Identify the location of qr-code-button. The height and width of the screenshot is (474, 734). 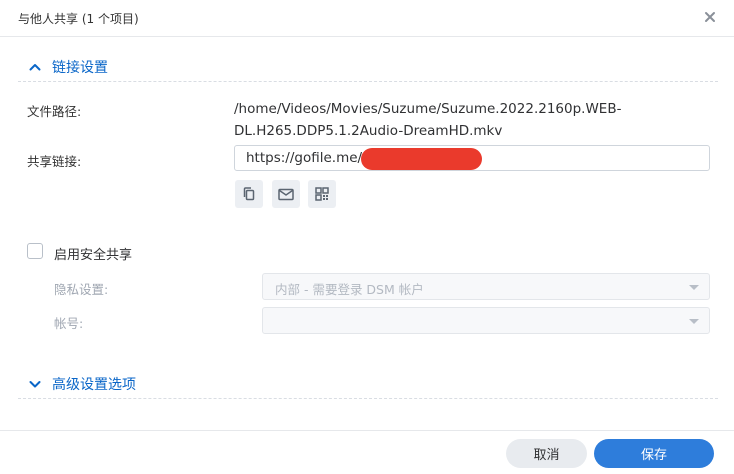
(322, 194).